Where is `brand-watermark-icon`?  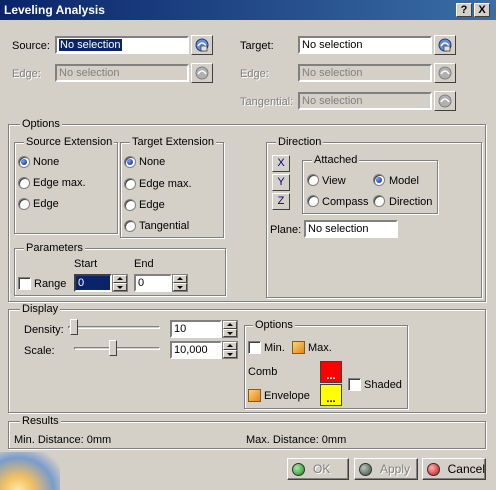 brand-watermark-icon is located at coordinates (30, 471).